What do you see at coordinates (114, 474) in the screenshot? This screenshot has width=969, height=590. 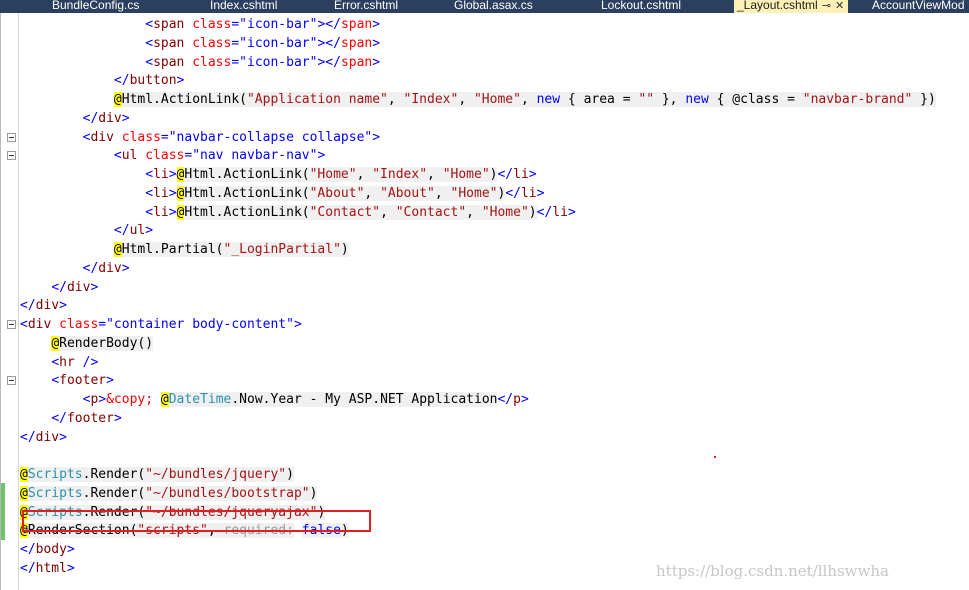 I see `code-token: .Render(` at bounding box center [114, 474].